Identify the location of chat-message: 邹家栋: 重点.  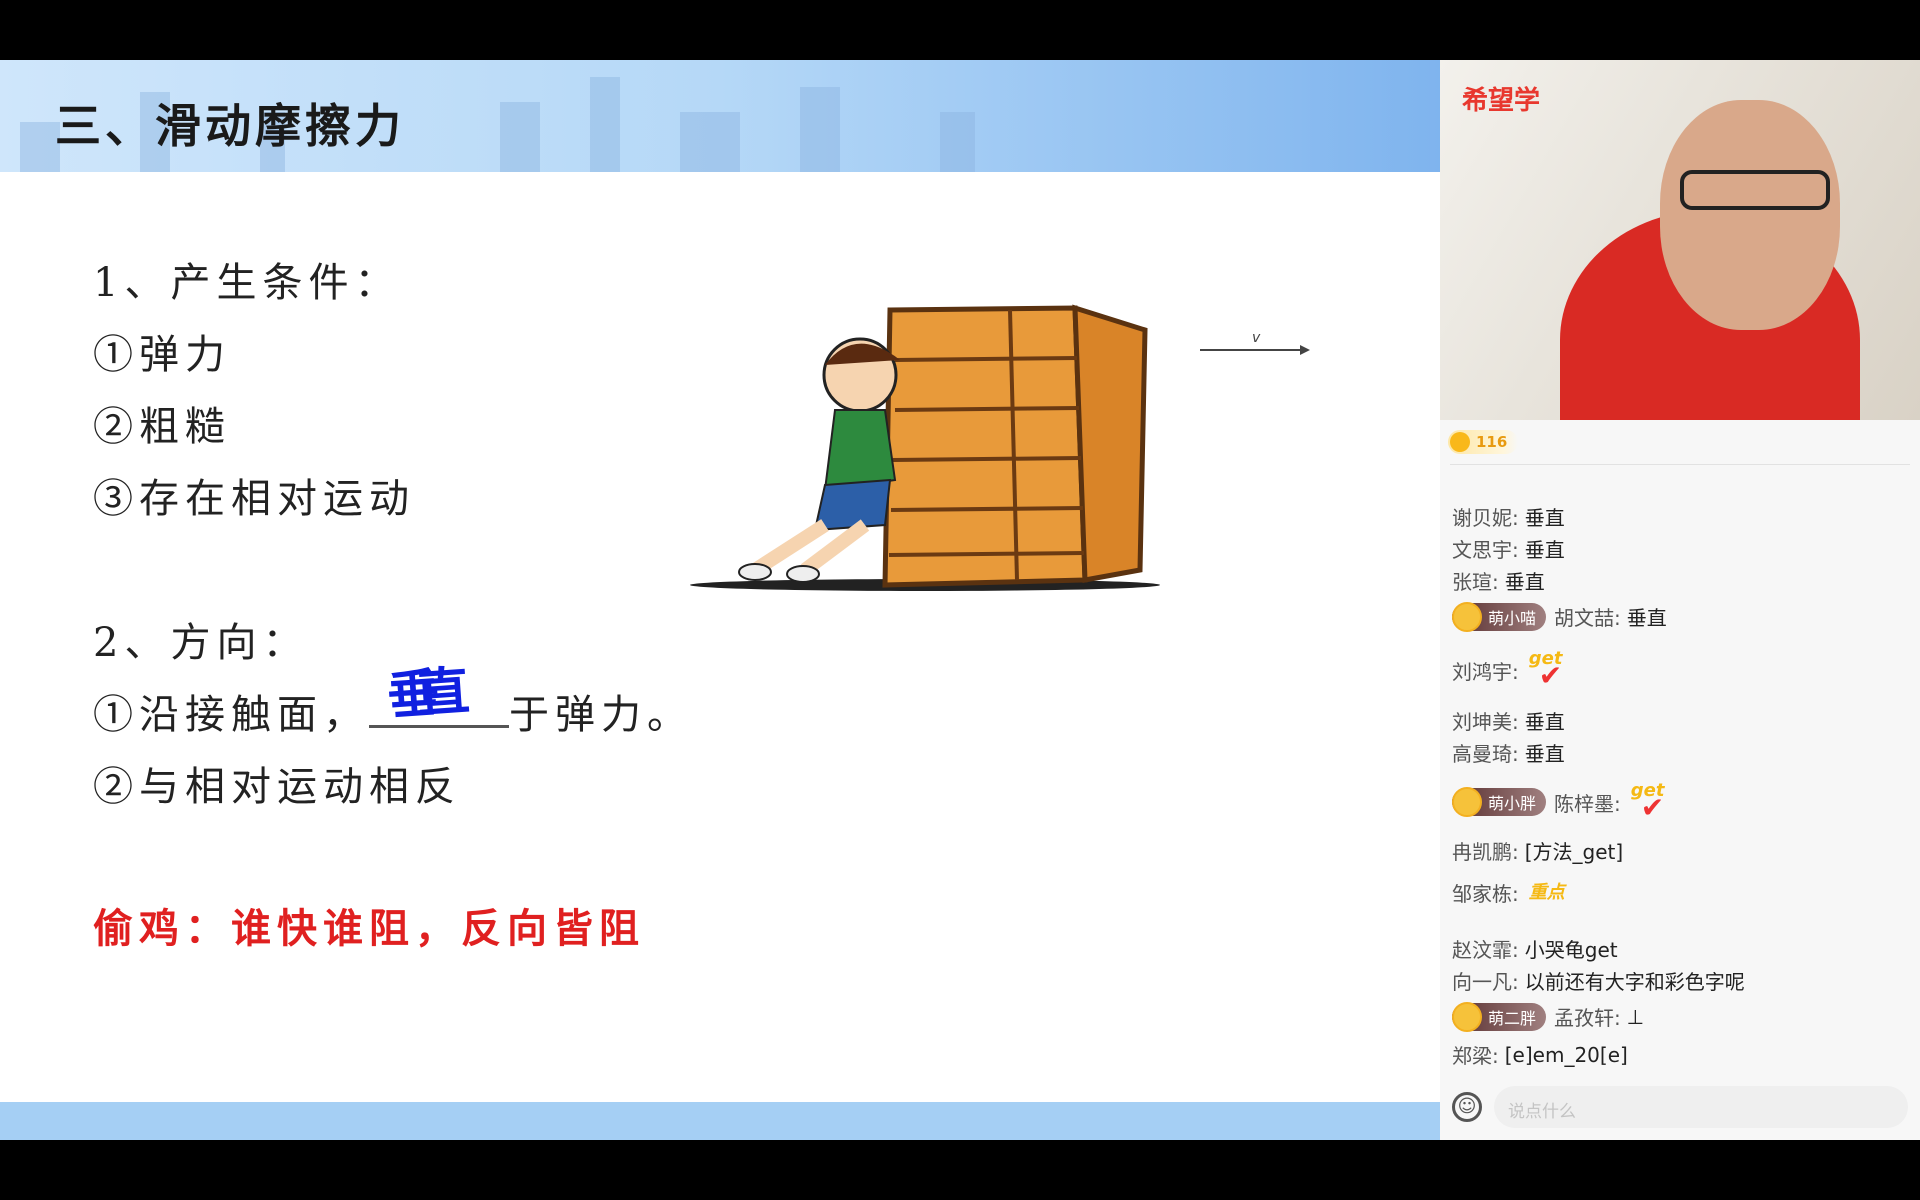
(1508, 892).